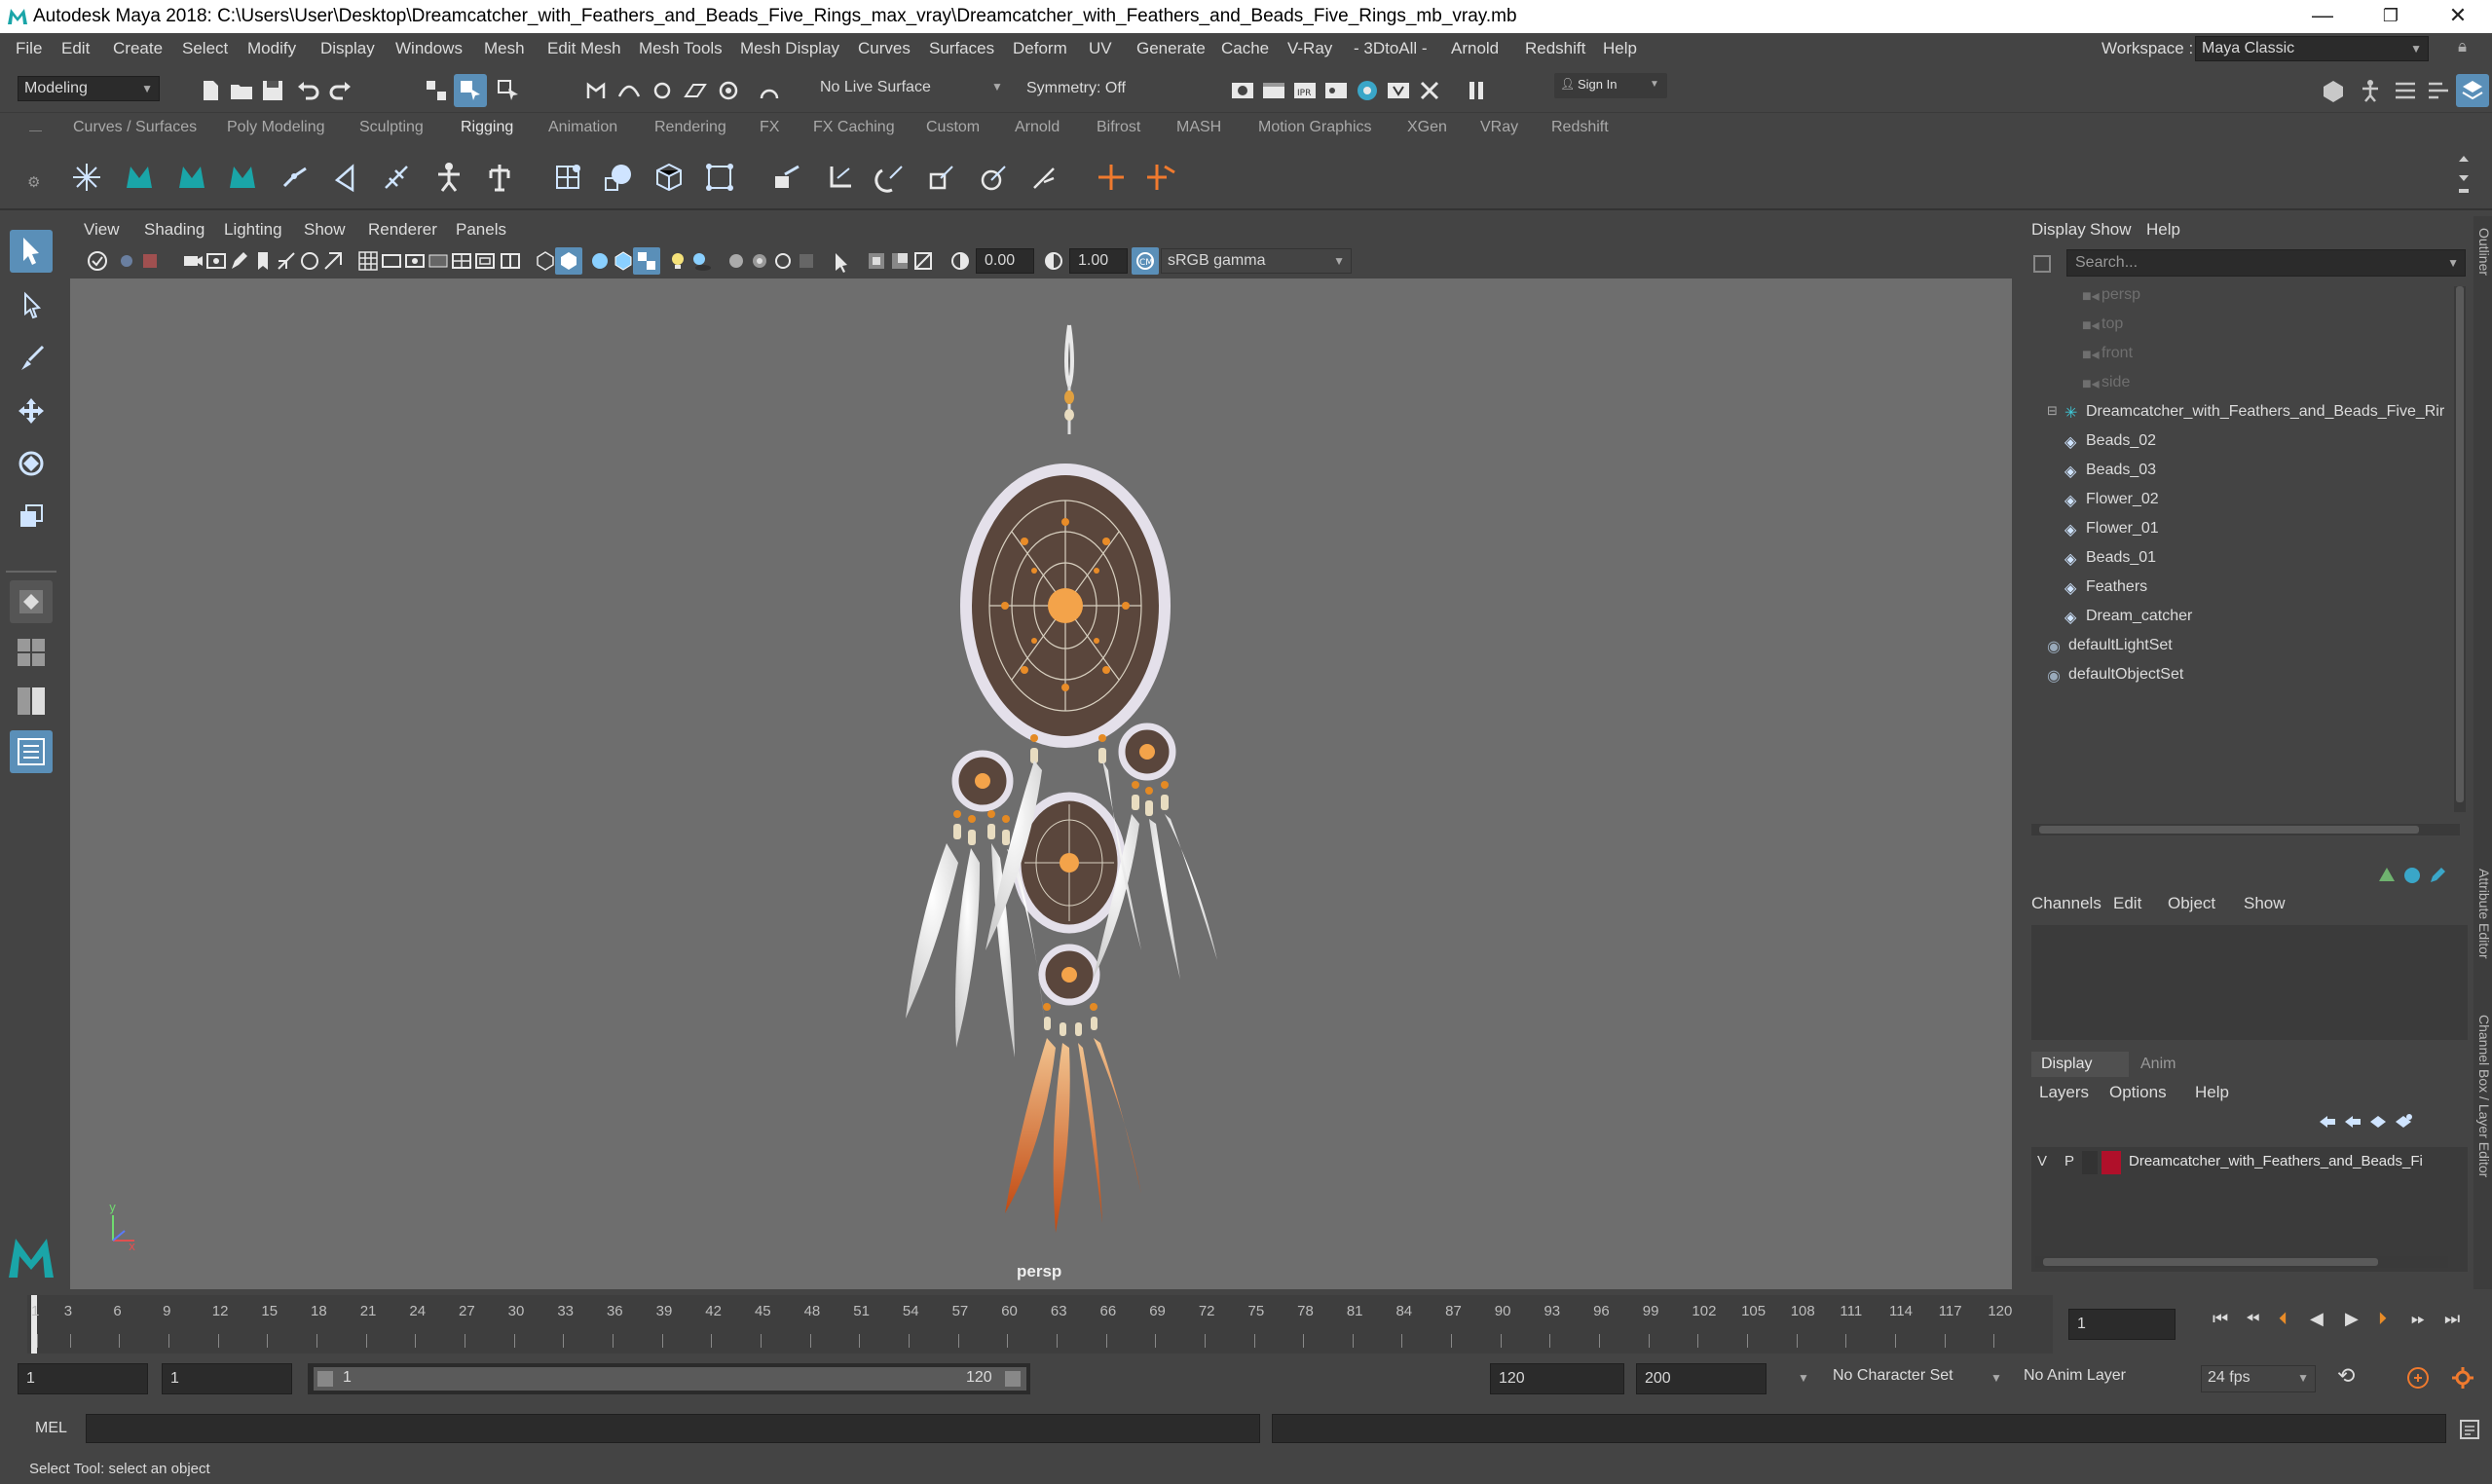  What do you see at coordinates (2064, 1092) in the screenshot?
I see `layer-menu-layers: Layers` at bounding box center [2064, 1092].